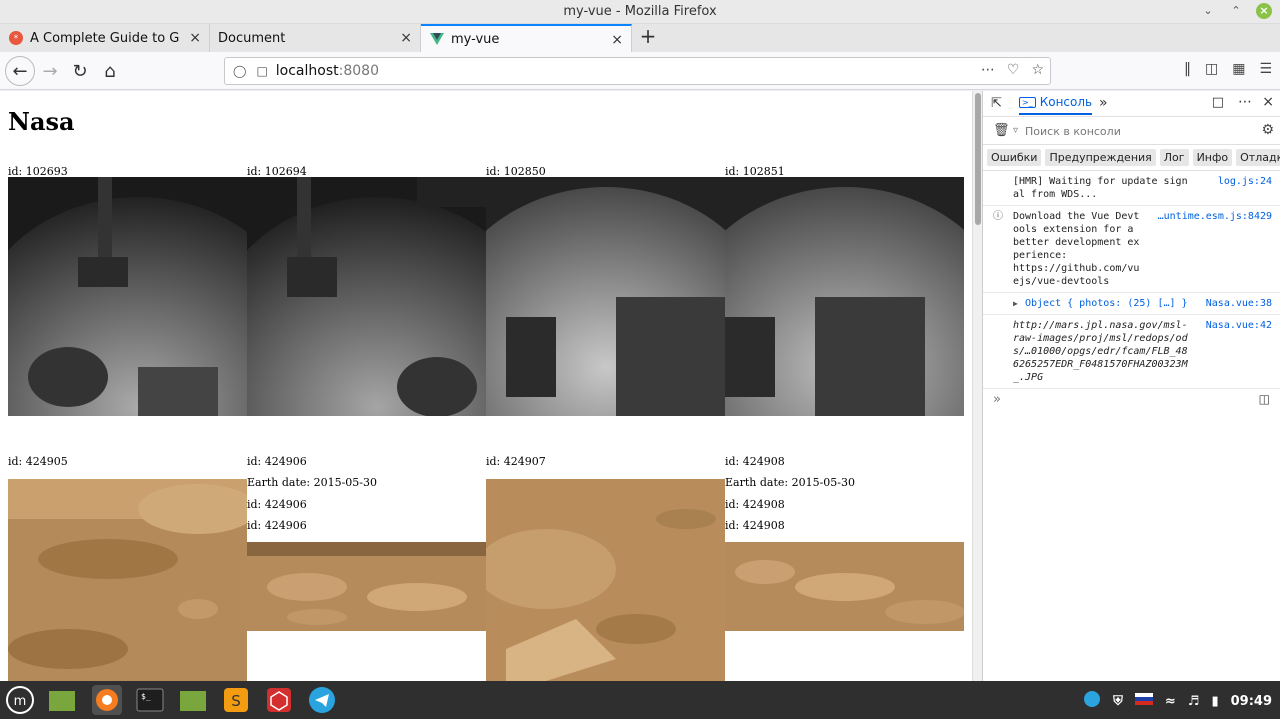 Image resolution: width=1280 pixels, height=719 pixels. I want to click on level-errors: Ошибки, so click(1014, 157).